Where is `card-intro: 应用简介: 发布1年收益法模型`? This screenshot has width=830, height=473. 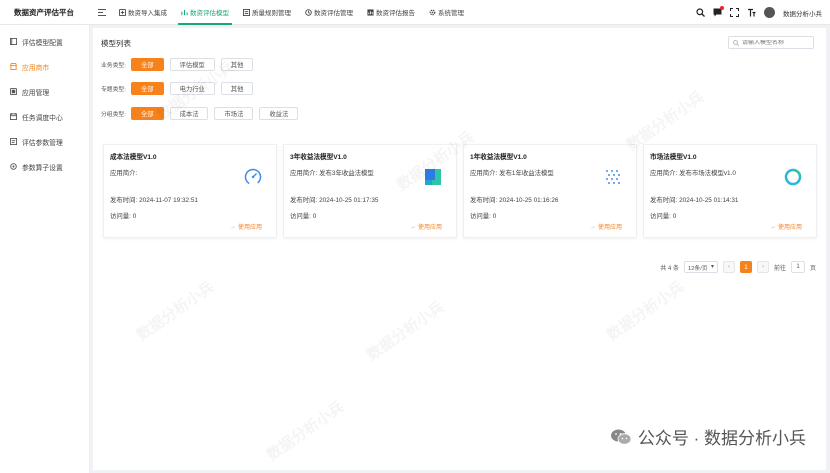 card-intro: 应用简介: 发布1年收益法模型 is located at coordinates (512, 173).